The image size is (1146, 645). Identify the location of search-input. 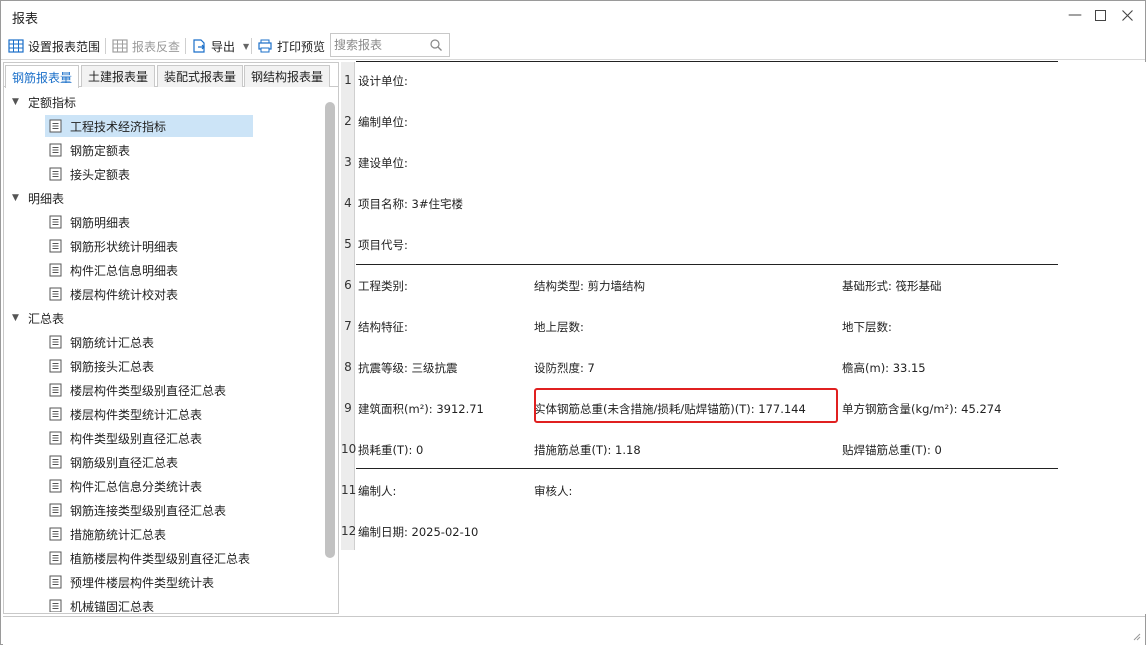
(378, 45).